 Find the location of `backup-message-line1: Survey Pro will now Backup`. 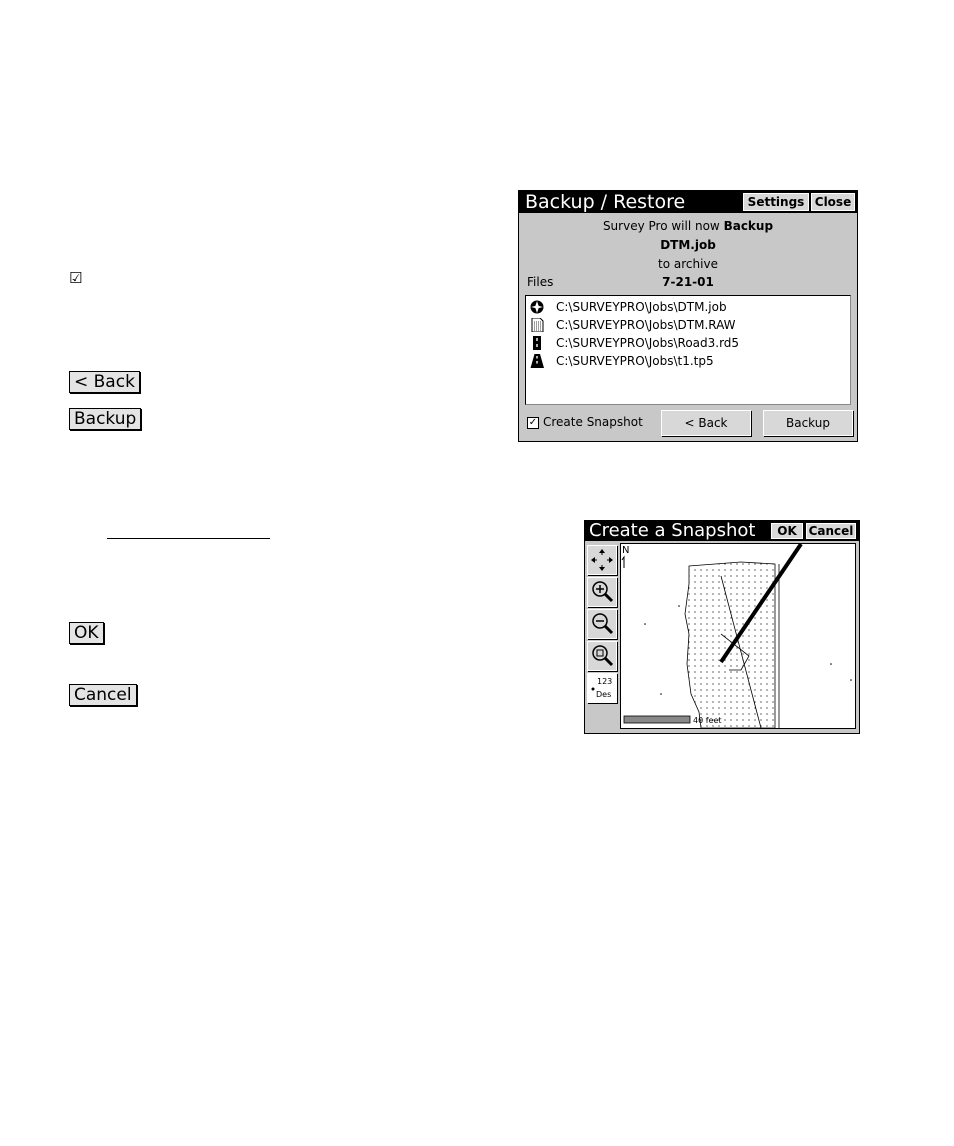

backup-message-line1: Survey Pro will now Backup is located at coordinates (688, 226).